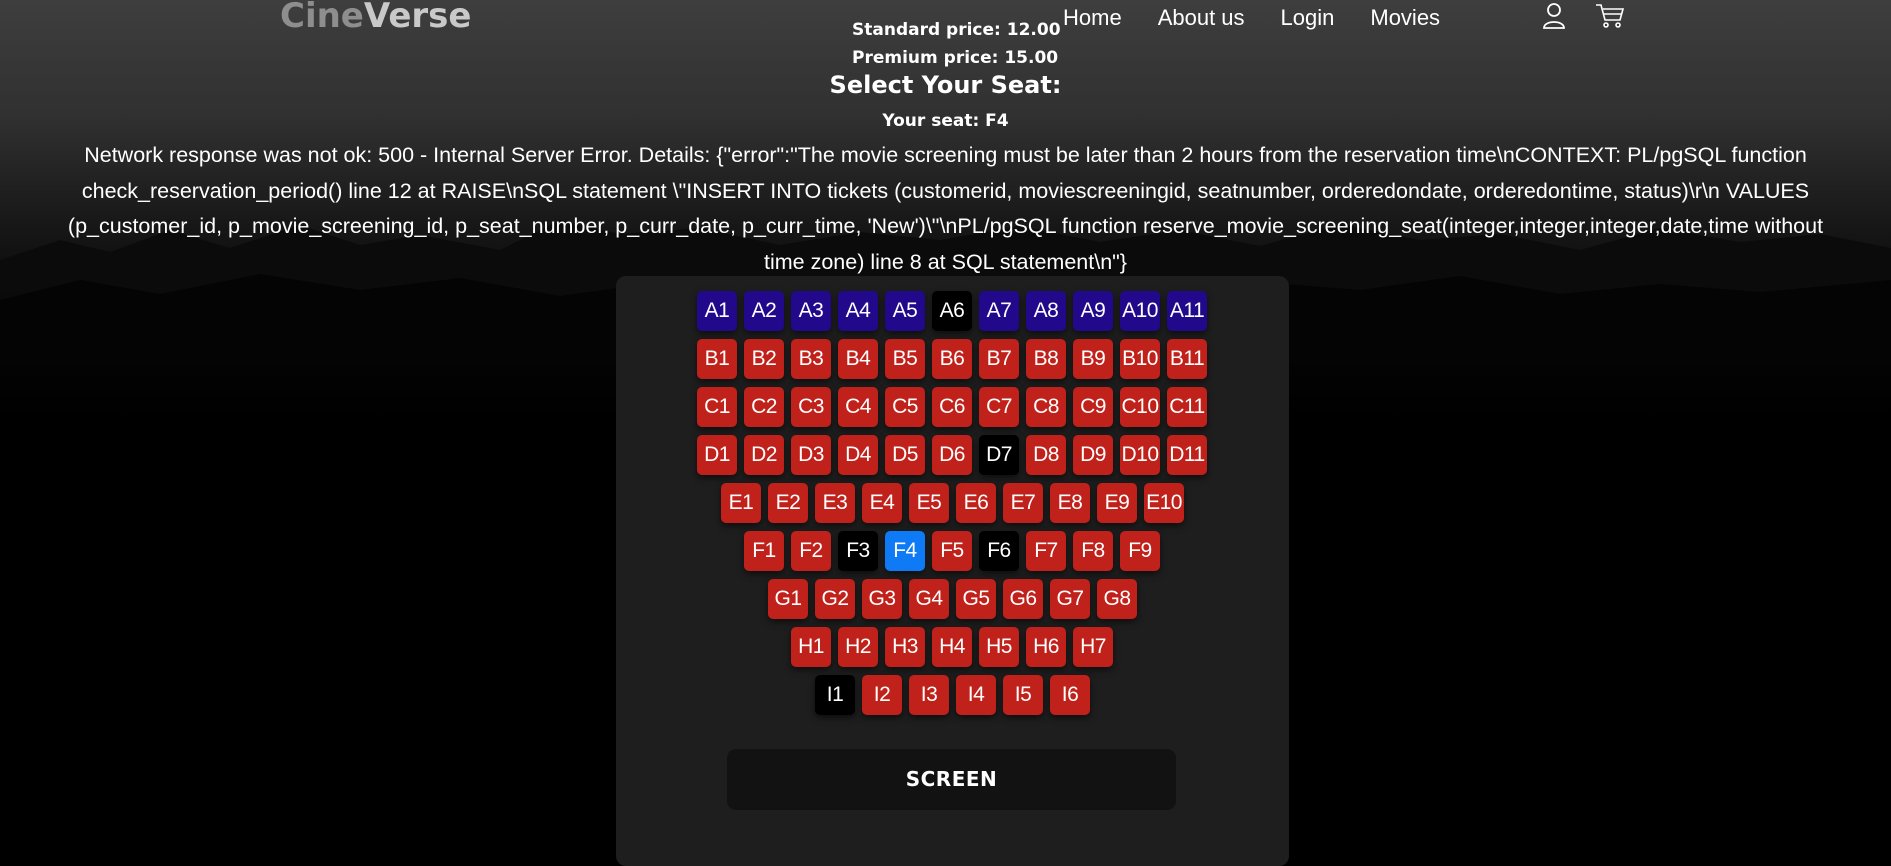 This screenshot has height=866, width=1891. Describe the element at coordinates (956, 30) in the screenshot. I see `standard-price: Standard price: 12.00` at that location.